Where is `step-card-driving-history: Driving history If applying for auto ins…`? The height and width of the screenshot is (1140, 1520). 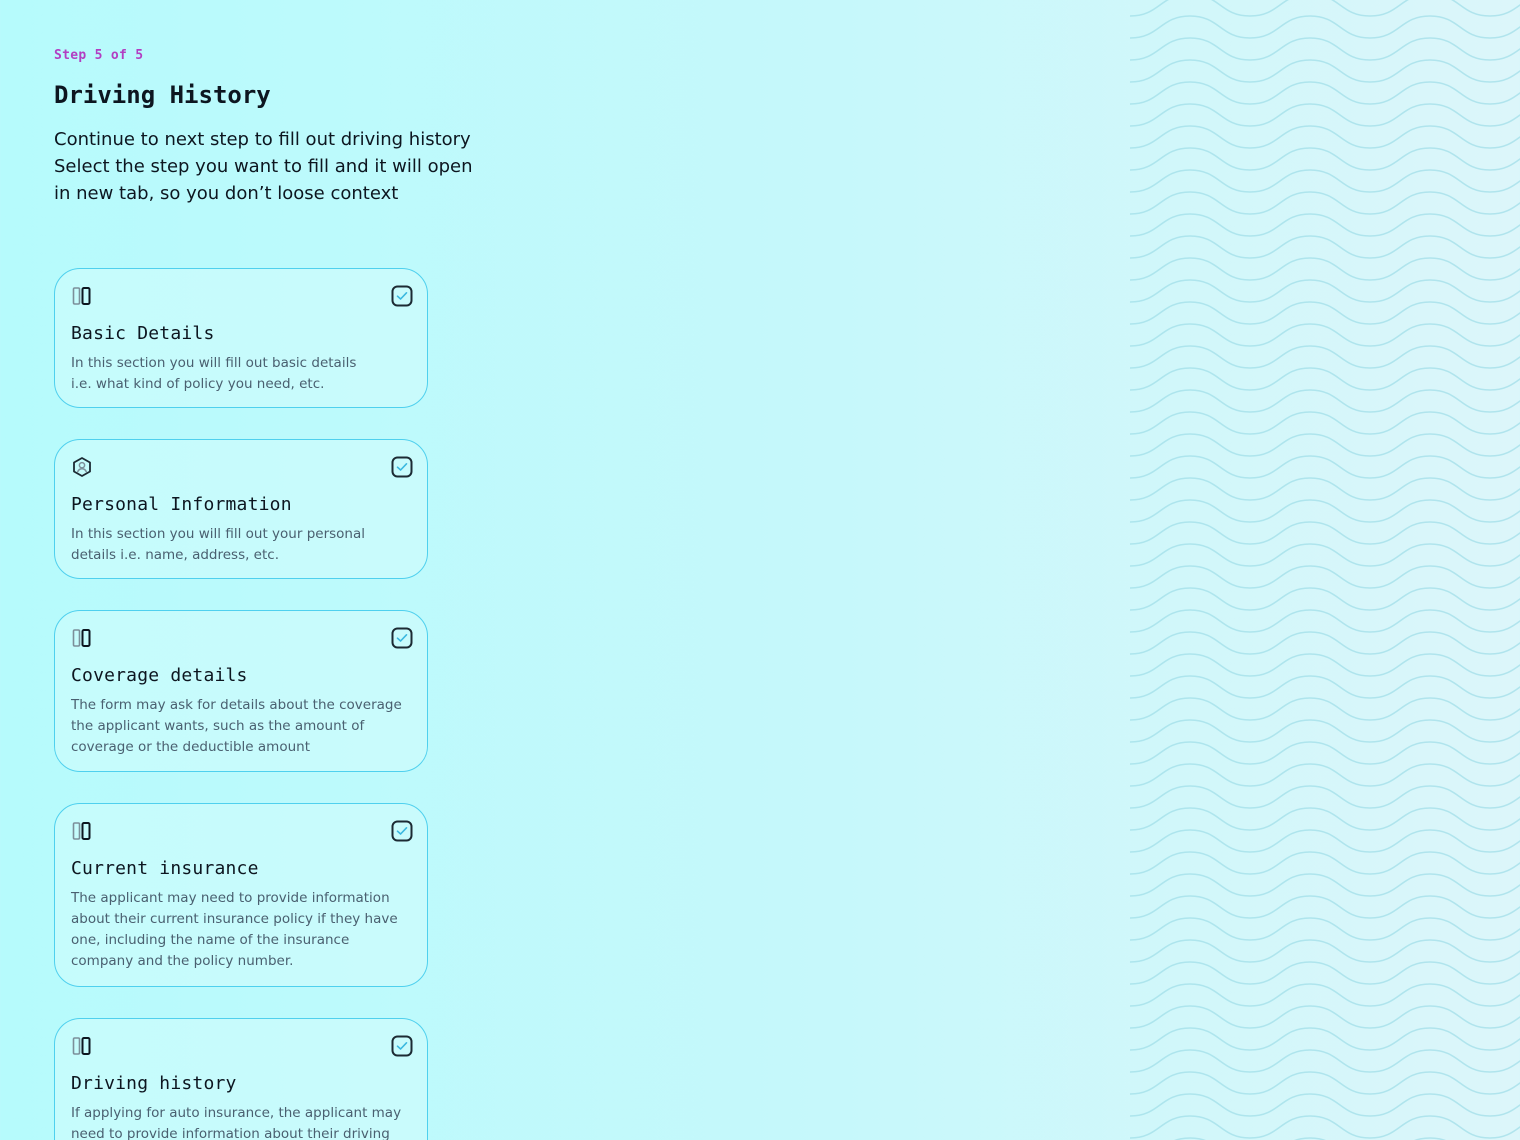 step-card-driving-history: Driving history If applying for auto ins… is located at coordinates (241, 1079).